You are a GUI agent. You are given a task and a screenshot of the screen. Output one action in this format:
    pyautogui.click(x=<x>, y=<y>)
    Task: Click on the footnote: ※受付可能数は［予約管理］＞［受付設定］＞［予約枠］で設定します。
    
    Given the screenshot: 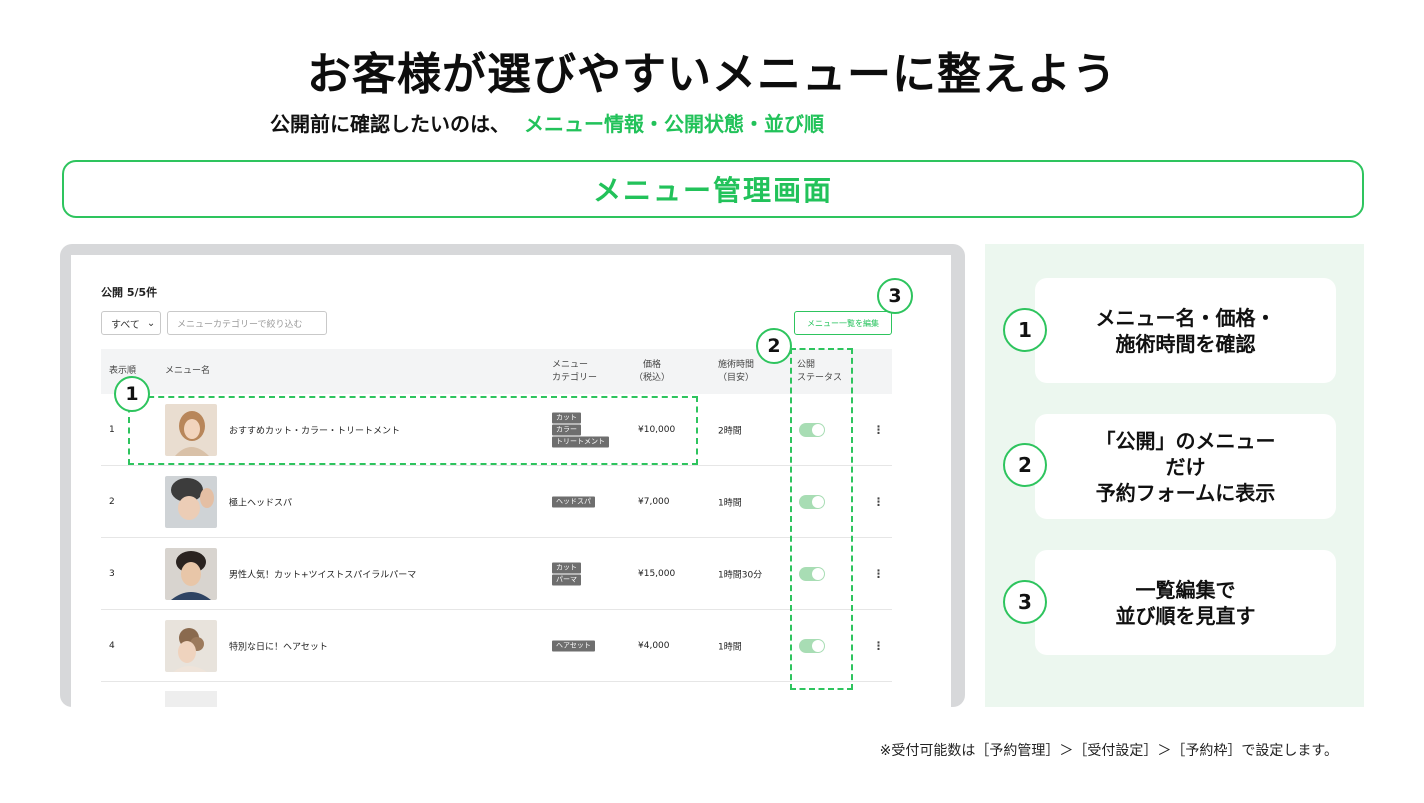 What is the action you would take?
    pyautogui.click(x=1108, y=751)
    